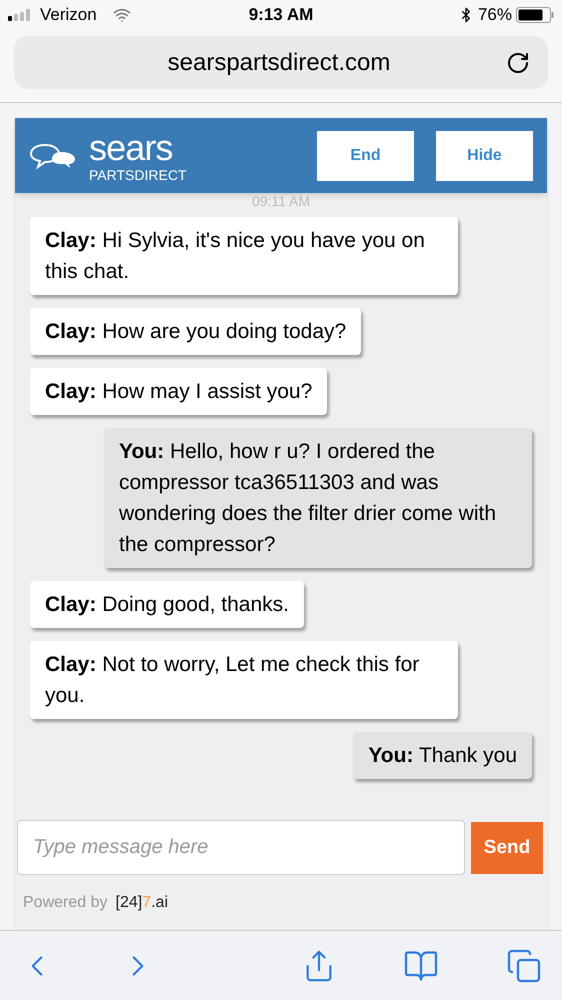 The width and height of the screenshot is (562, 1000). I want to click on chat-message: Clay: Doing good, thanks., so click(167, 604).